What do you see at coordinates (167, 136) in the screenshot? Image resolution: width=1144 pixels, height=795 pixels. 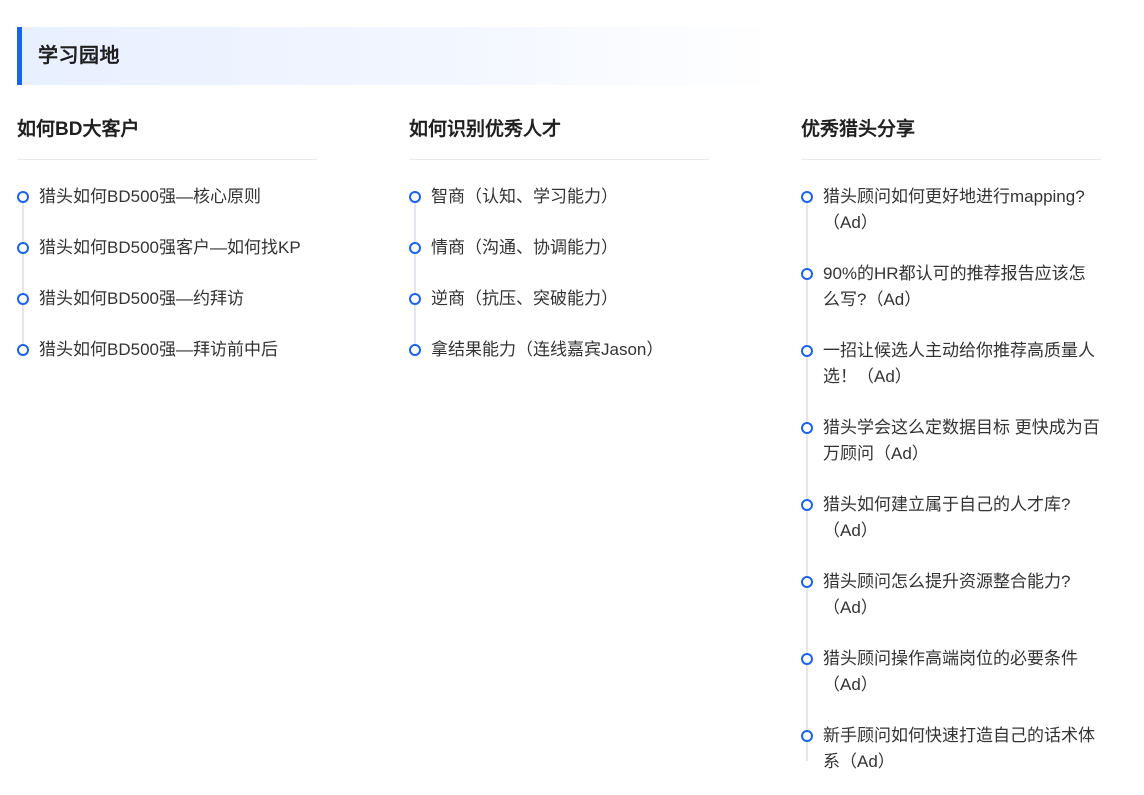 I see `column-title: 如何BD大客户` at bounding box center [167, 136].